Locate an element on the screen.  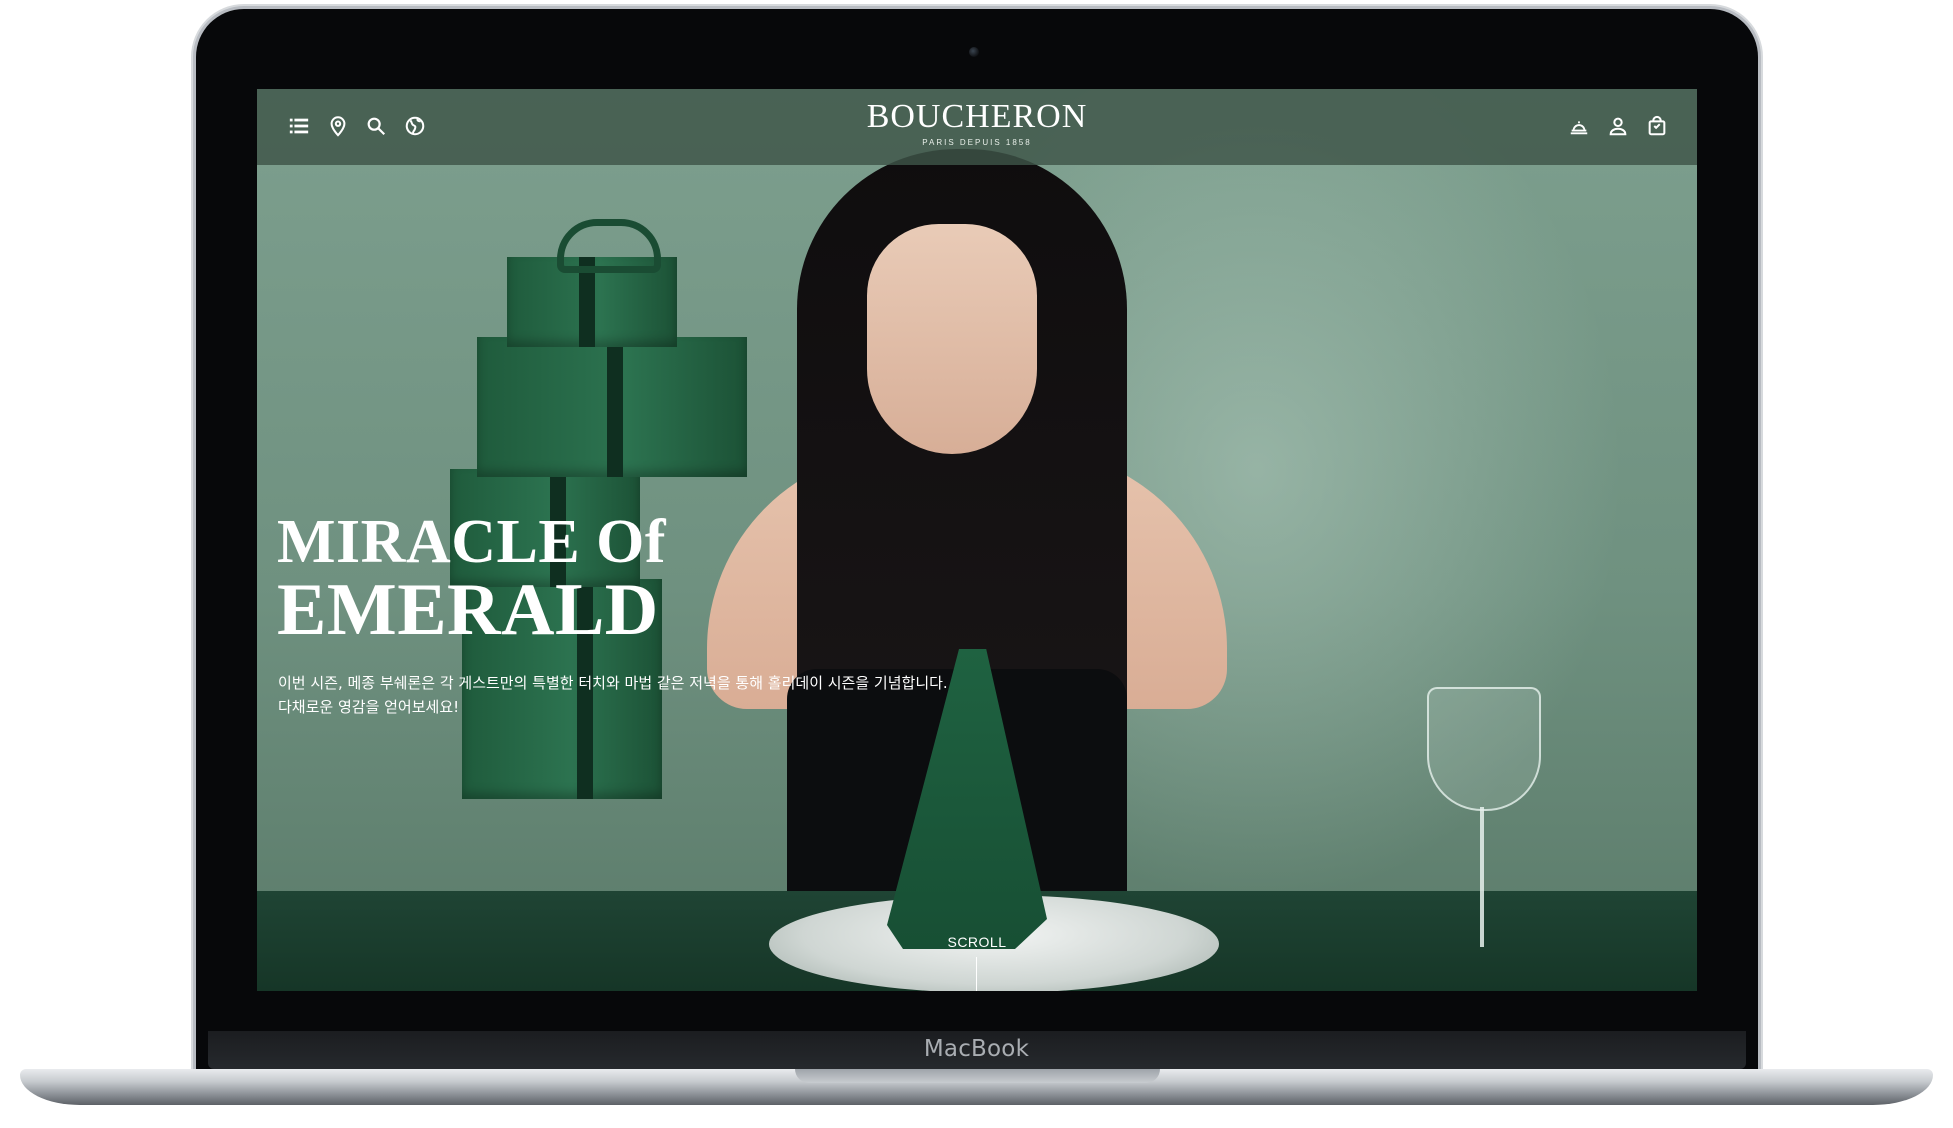
hero-description-line2: 다채로운 영감을 얻어보세요! is located at coordinates (369, 707).